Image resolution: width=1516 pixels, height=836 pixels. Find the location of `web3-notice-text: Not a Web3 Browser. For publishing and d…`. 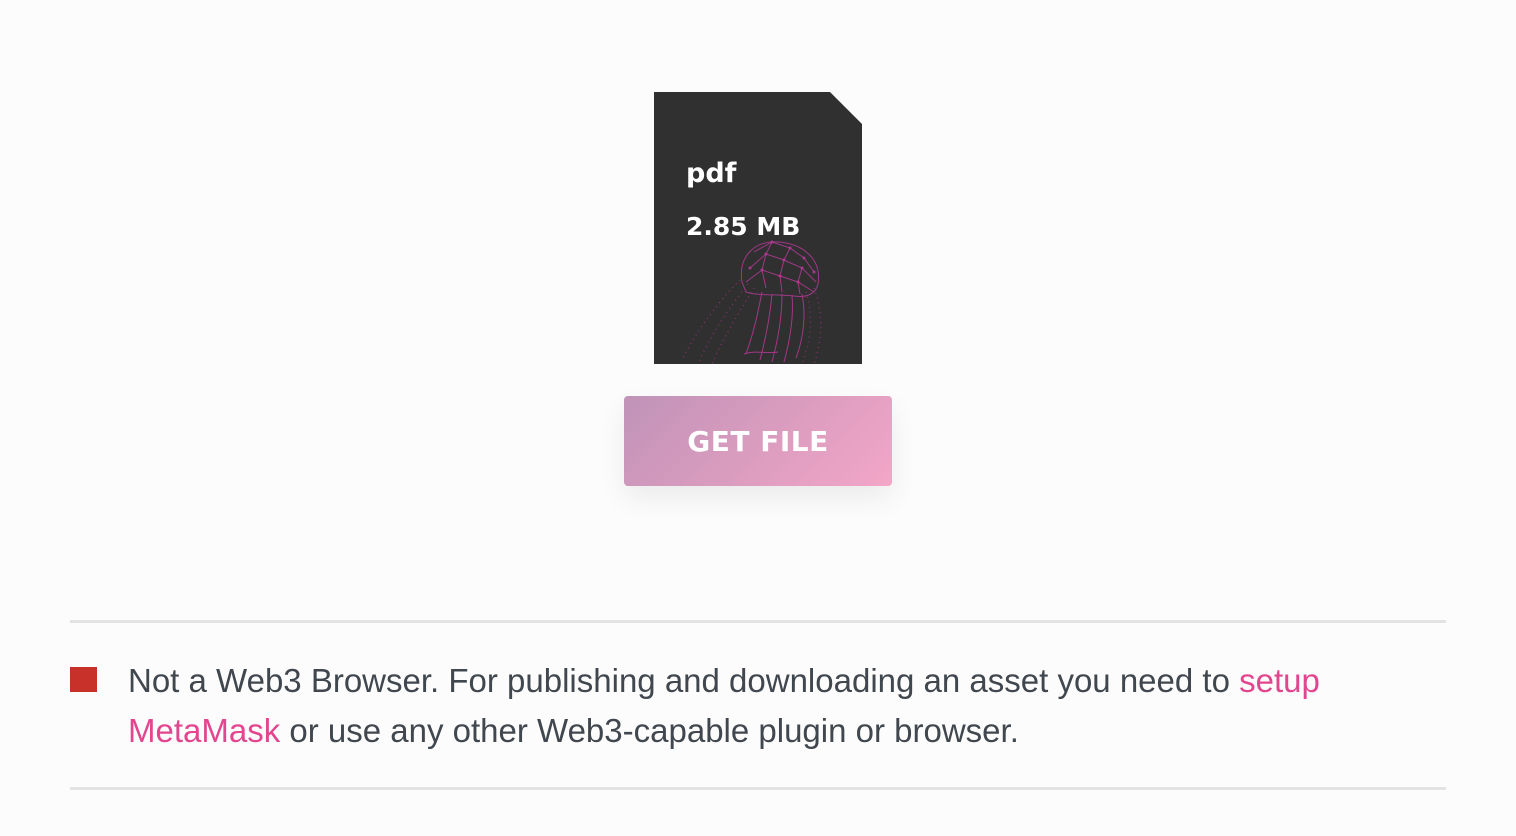

web3-notice-text: Not a Web3 Browser. For publishing and d… is located at coordinates (788, 706).